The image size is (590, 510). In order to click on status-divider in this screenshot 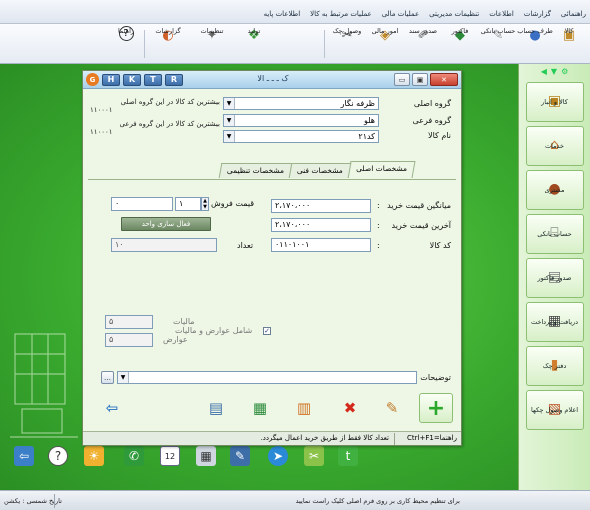, I will do `click(394, 439)`.